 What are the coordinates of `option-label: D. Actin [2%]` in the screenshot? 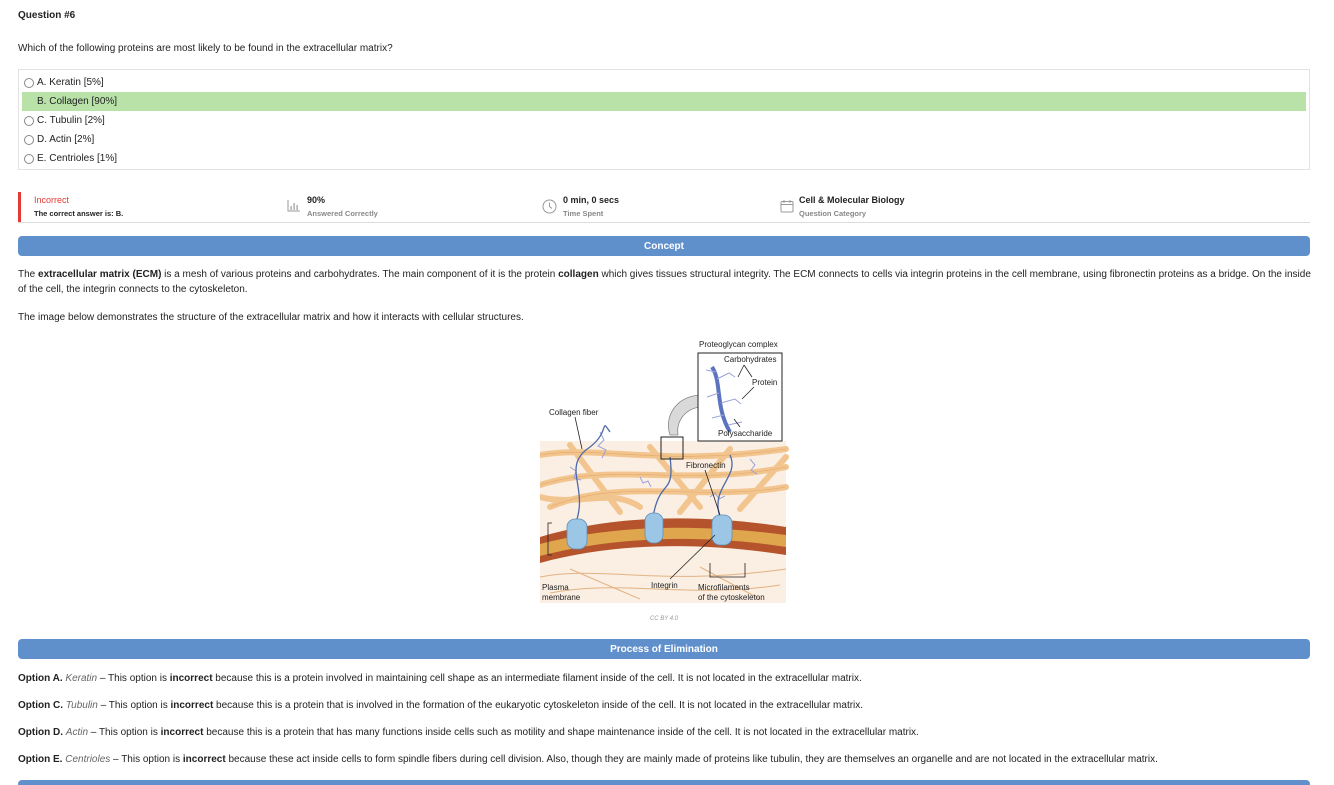 It's located at (66, 139).